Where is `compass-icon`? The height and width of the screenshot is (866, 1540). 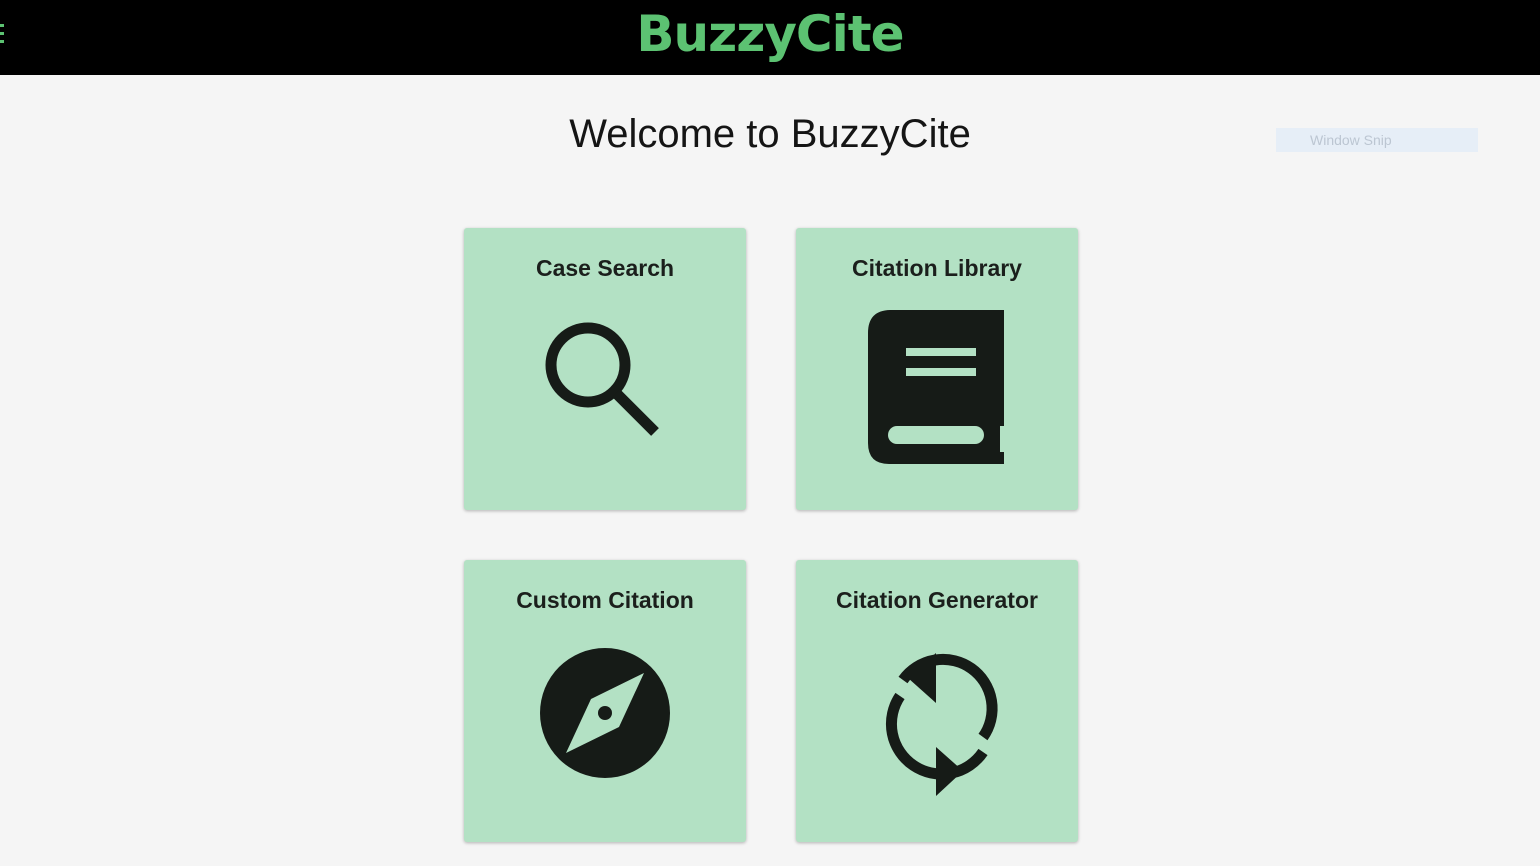 compass-icon is located at coordinates (605, 713).